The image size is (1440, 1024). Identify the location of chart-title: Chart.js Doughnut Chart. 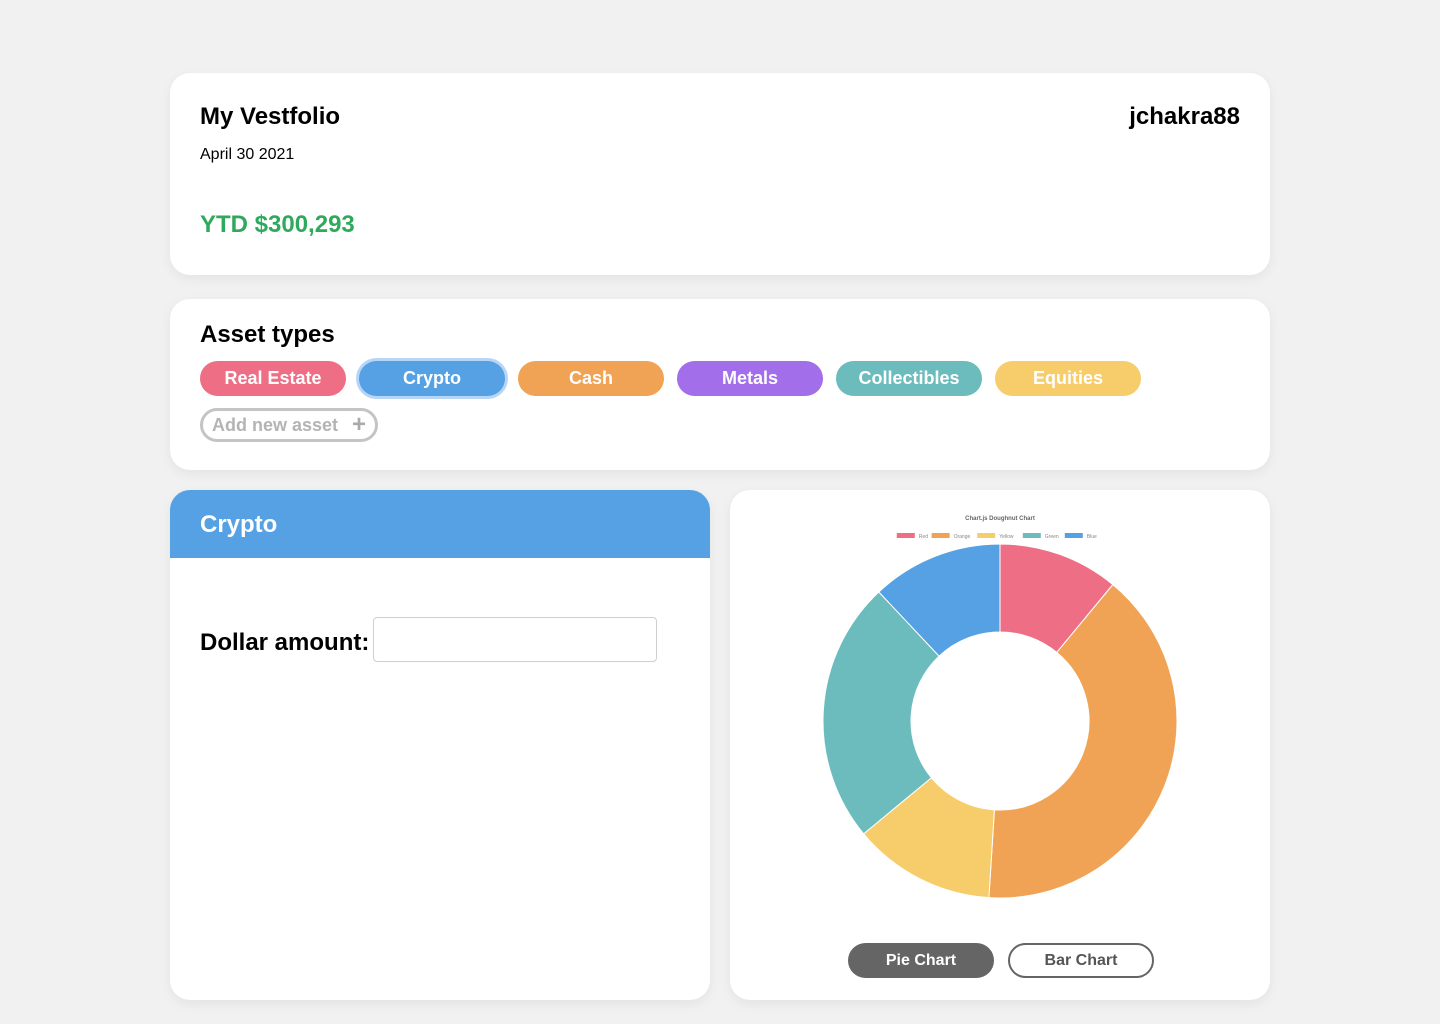
(1000, 519).